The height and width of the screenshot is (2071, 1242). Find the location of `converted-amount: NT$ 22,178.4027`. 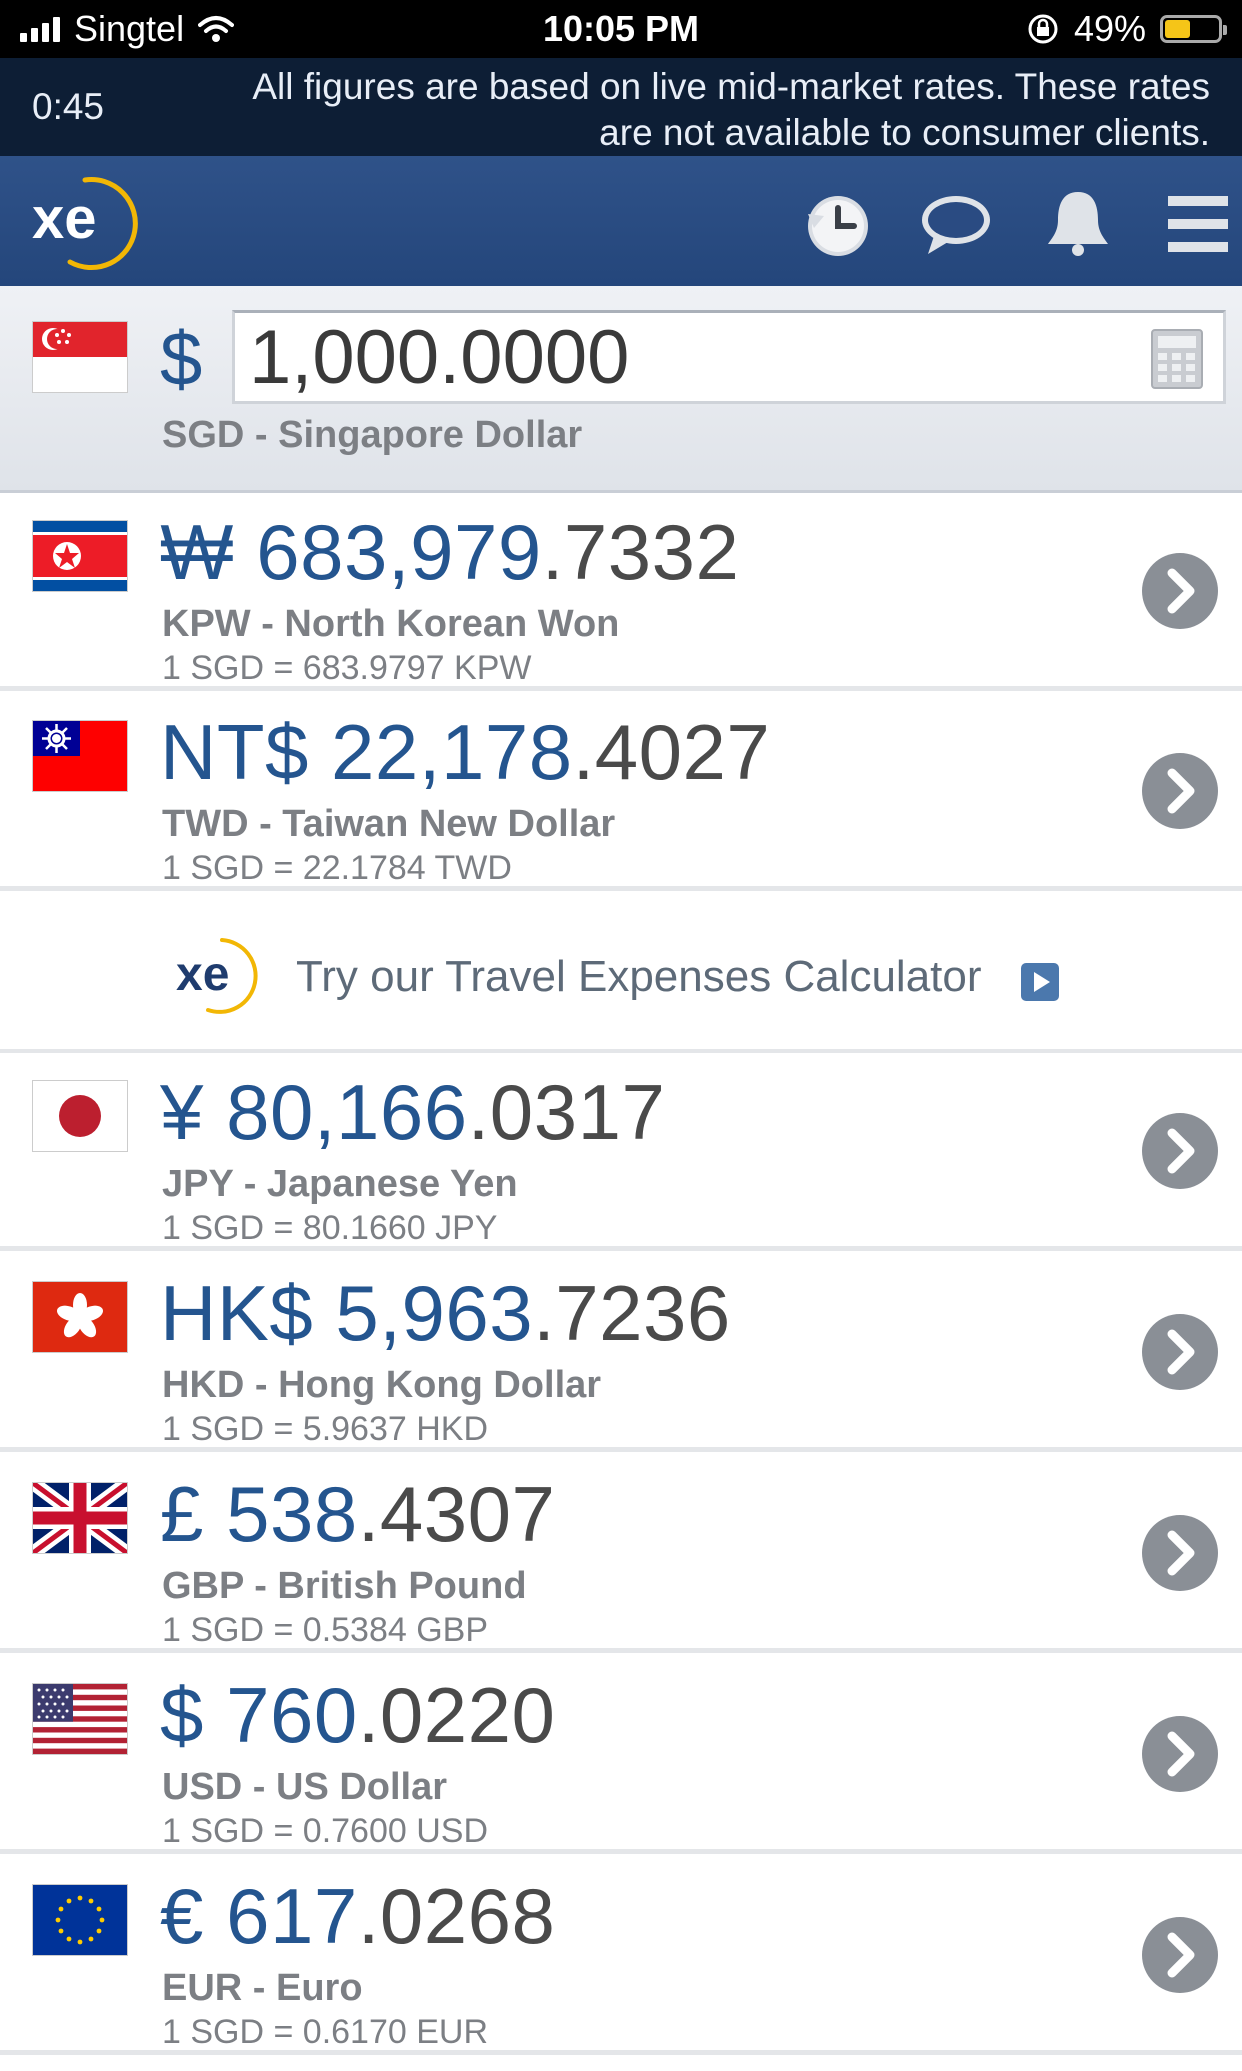

converted-amount: NT$ 22,178.4027 is located at coordinates (465, 752).